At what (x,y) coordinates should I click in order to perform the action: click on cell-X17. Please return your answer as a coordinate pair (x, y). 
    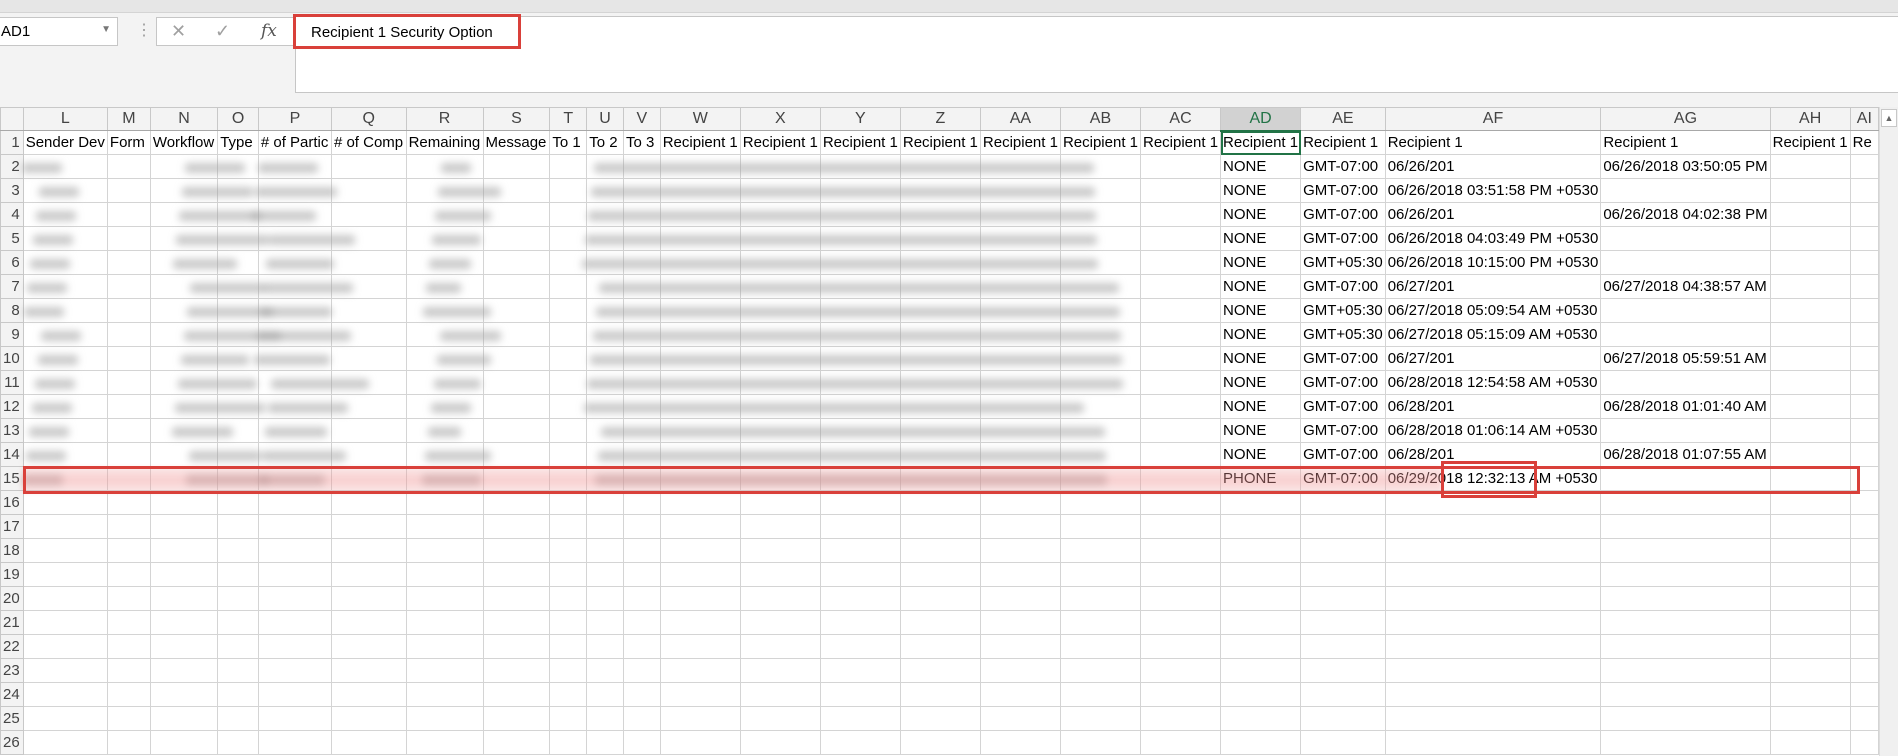
    Looking at the image, I should click on (780, 526).